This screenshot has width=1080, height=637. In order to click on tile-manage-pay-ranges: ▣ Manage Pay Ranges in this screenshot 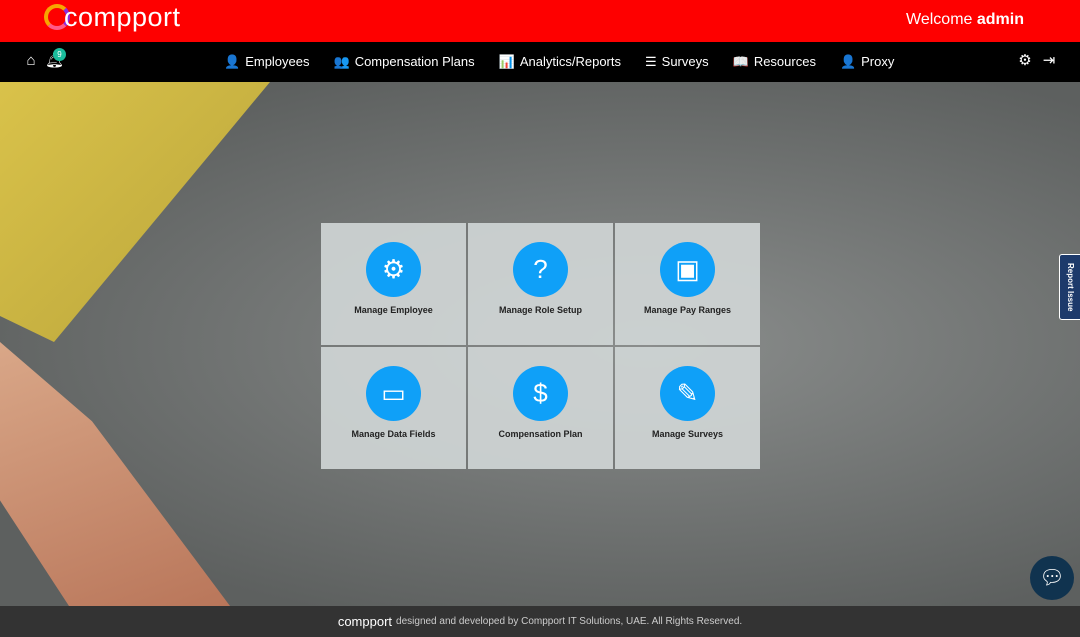, I will do `click(687, 284)`.